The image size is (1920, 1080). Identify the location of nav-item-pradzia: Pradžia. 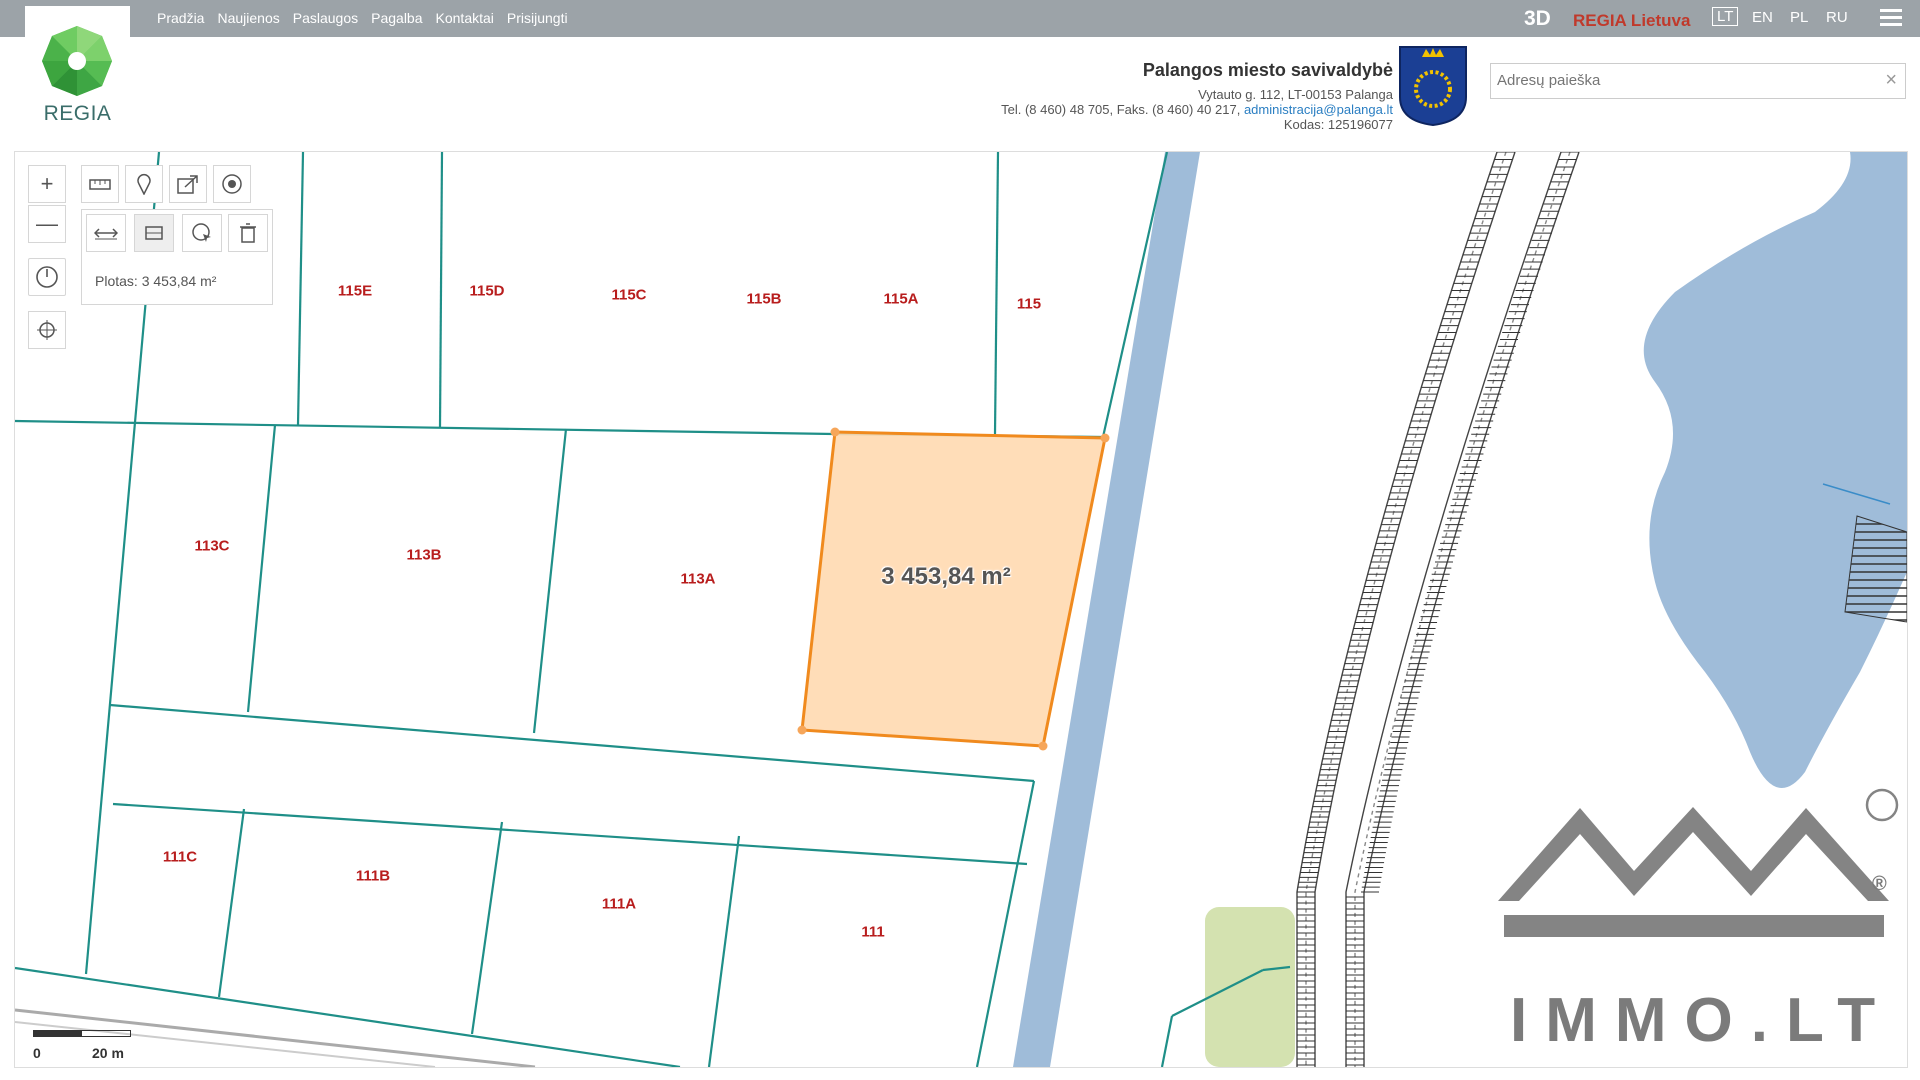
(180, 18).